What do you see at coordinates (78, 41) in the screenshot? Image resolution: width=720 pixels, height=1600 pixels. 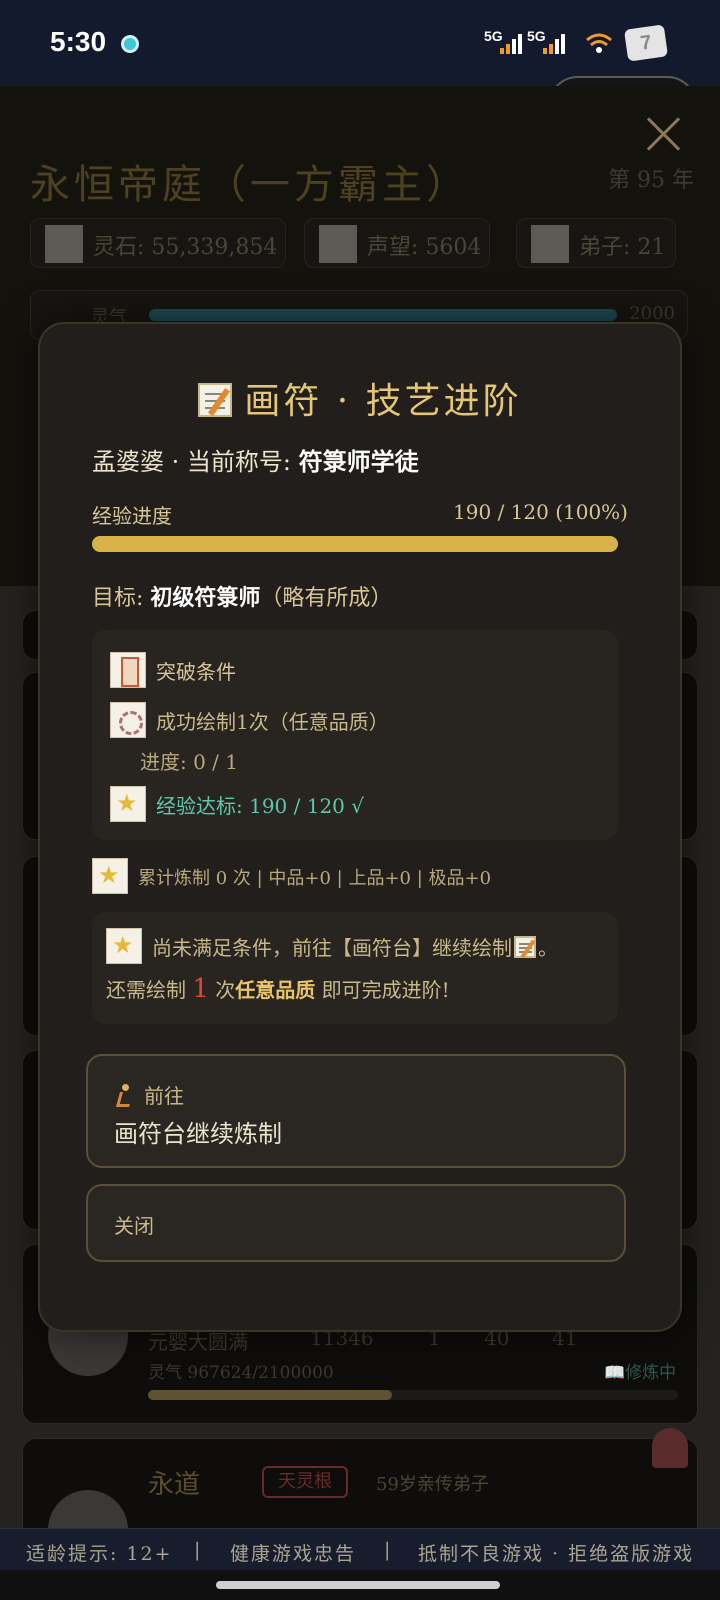 I see `status-time: 5:30` at bounding box center [78, 41].